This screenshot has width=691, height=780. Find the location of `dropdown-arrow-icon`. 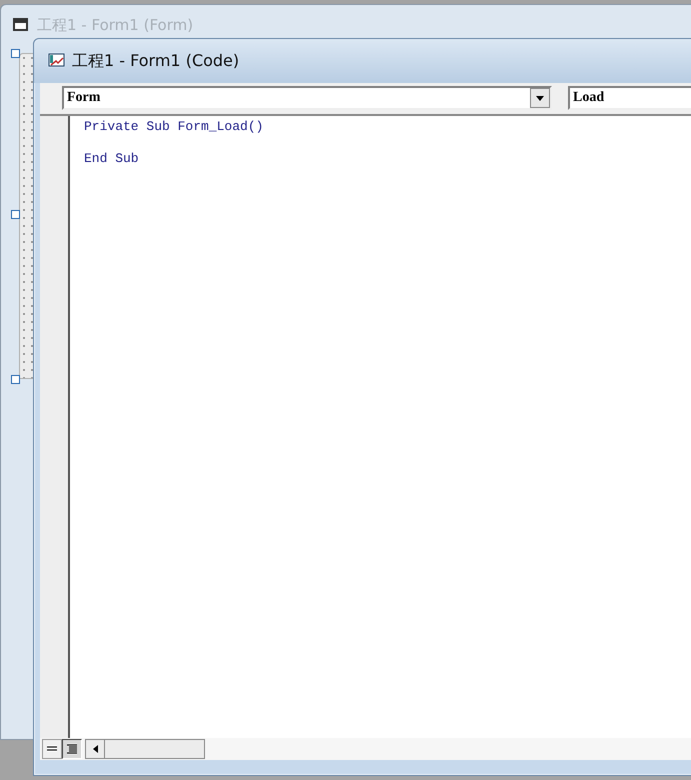

dropdown-arrow-icon is located at coordinates (540, 98).